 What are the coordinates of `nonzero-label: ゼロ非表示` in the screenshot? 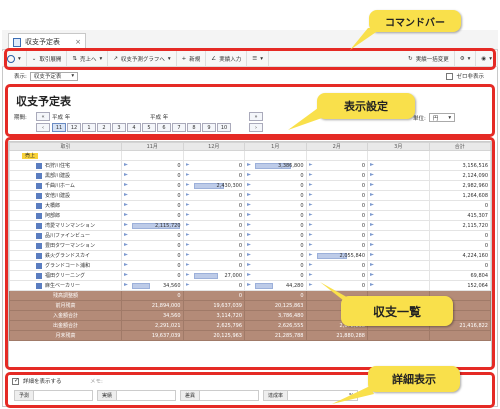 It's located at (470, 77).